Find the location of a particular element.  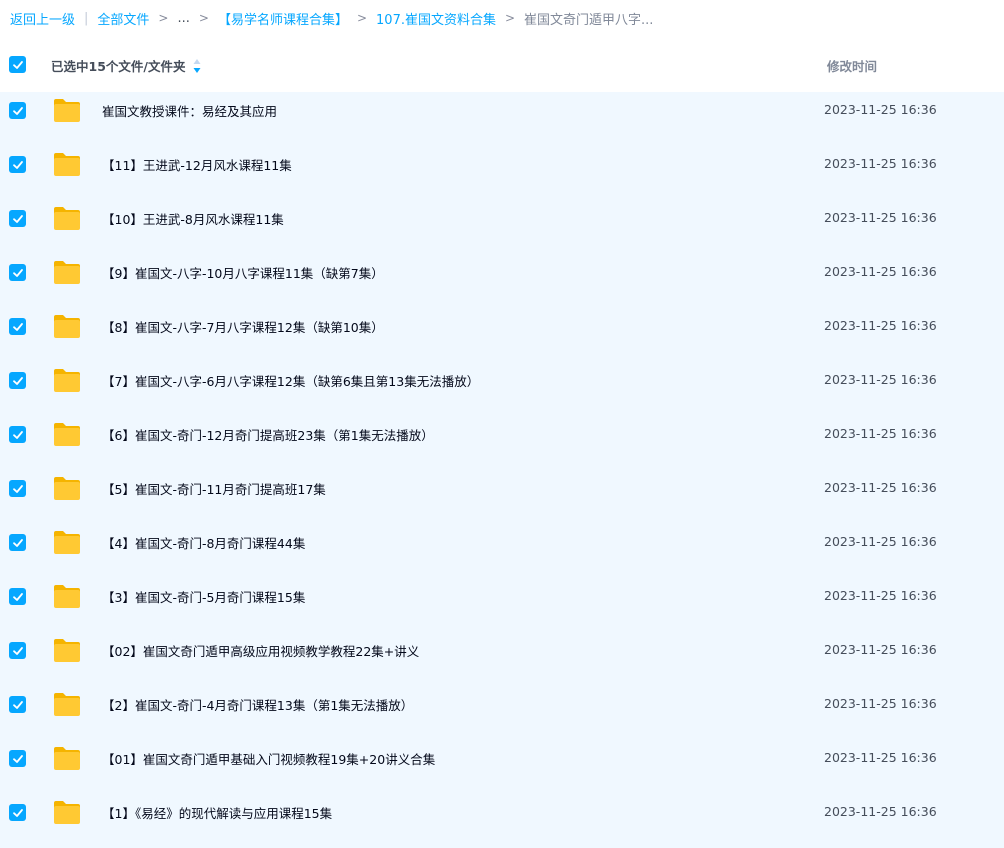

selection-count: 已选中15个文件/文件夹 is located at coordinates (118, 66).